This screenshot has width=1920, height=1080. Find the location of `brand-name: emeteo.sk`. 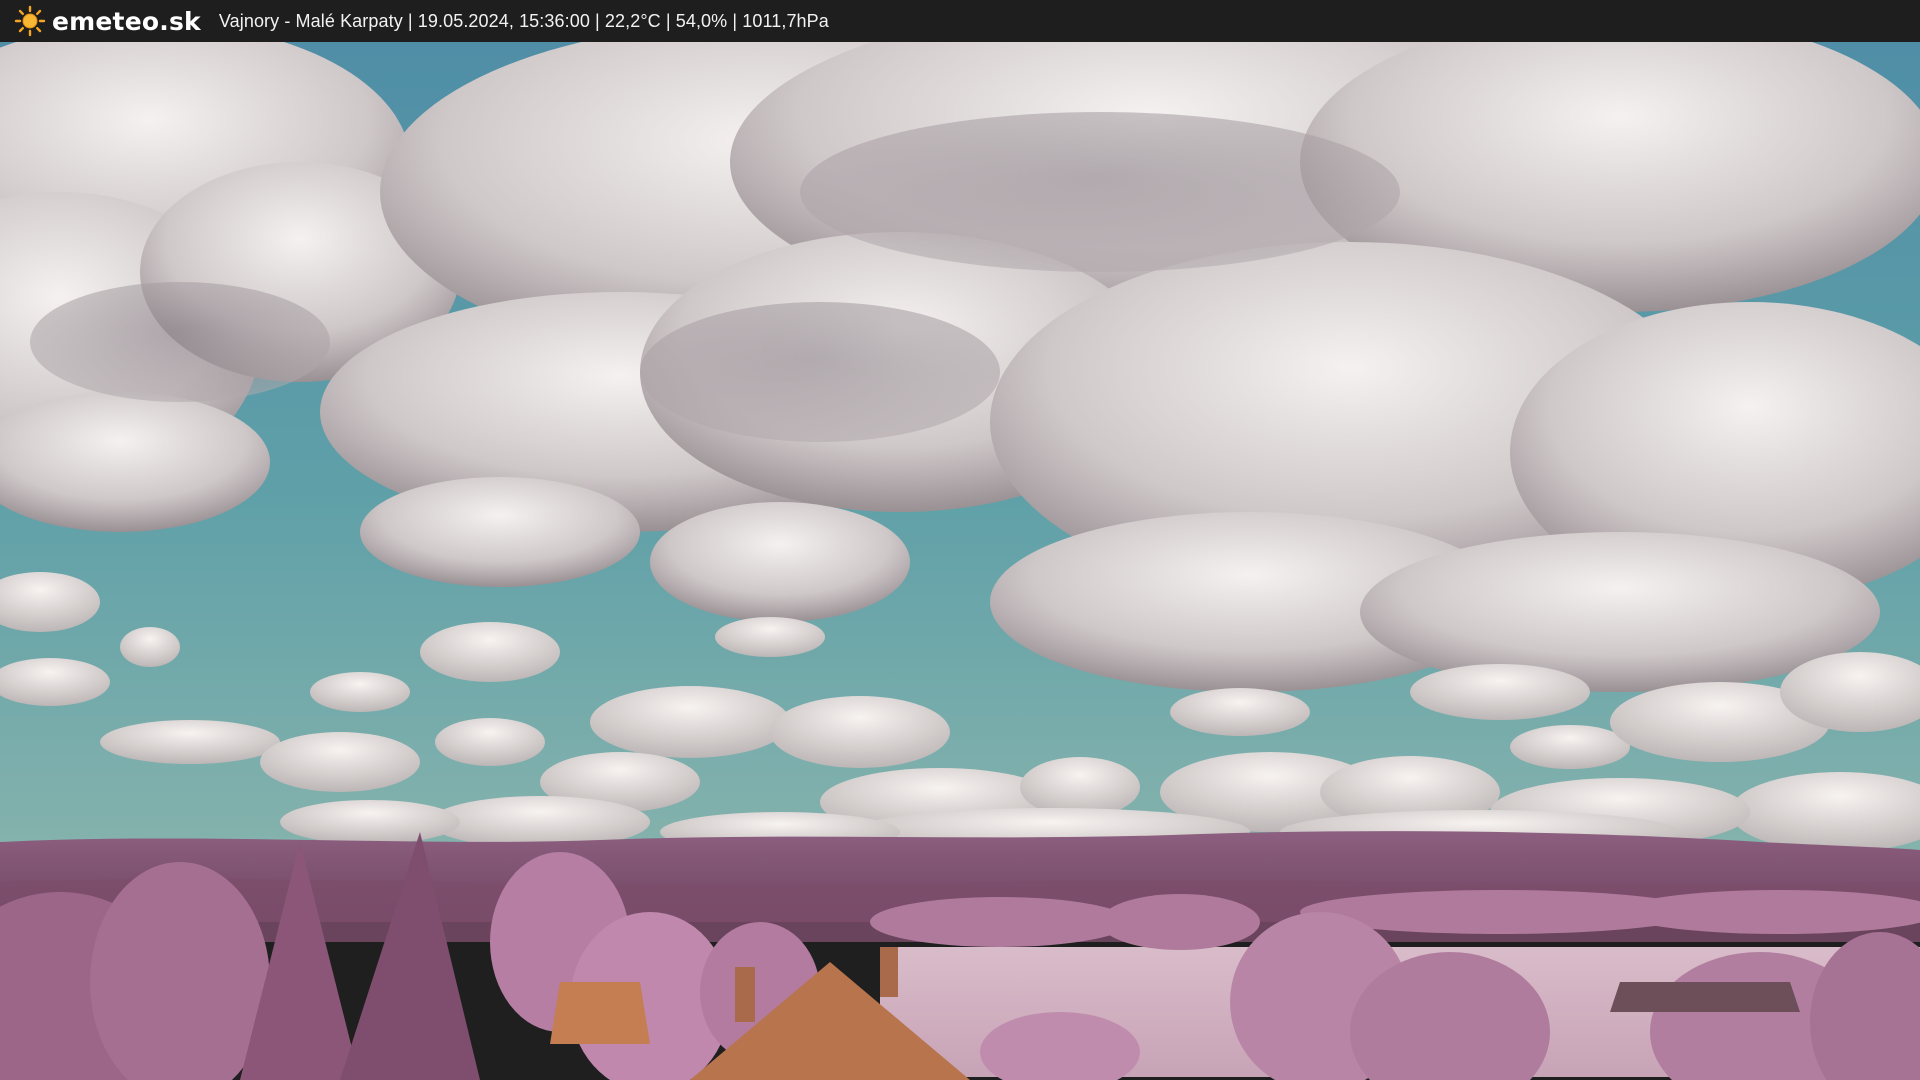

brand-name: emeteo.sk is located at coordinates (126, 21).